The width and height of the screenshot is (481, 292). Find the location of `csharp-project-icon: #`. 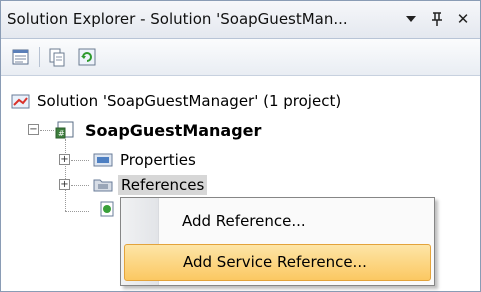

csharp-project-icon: # is located at coordinates (64, 130).